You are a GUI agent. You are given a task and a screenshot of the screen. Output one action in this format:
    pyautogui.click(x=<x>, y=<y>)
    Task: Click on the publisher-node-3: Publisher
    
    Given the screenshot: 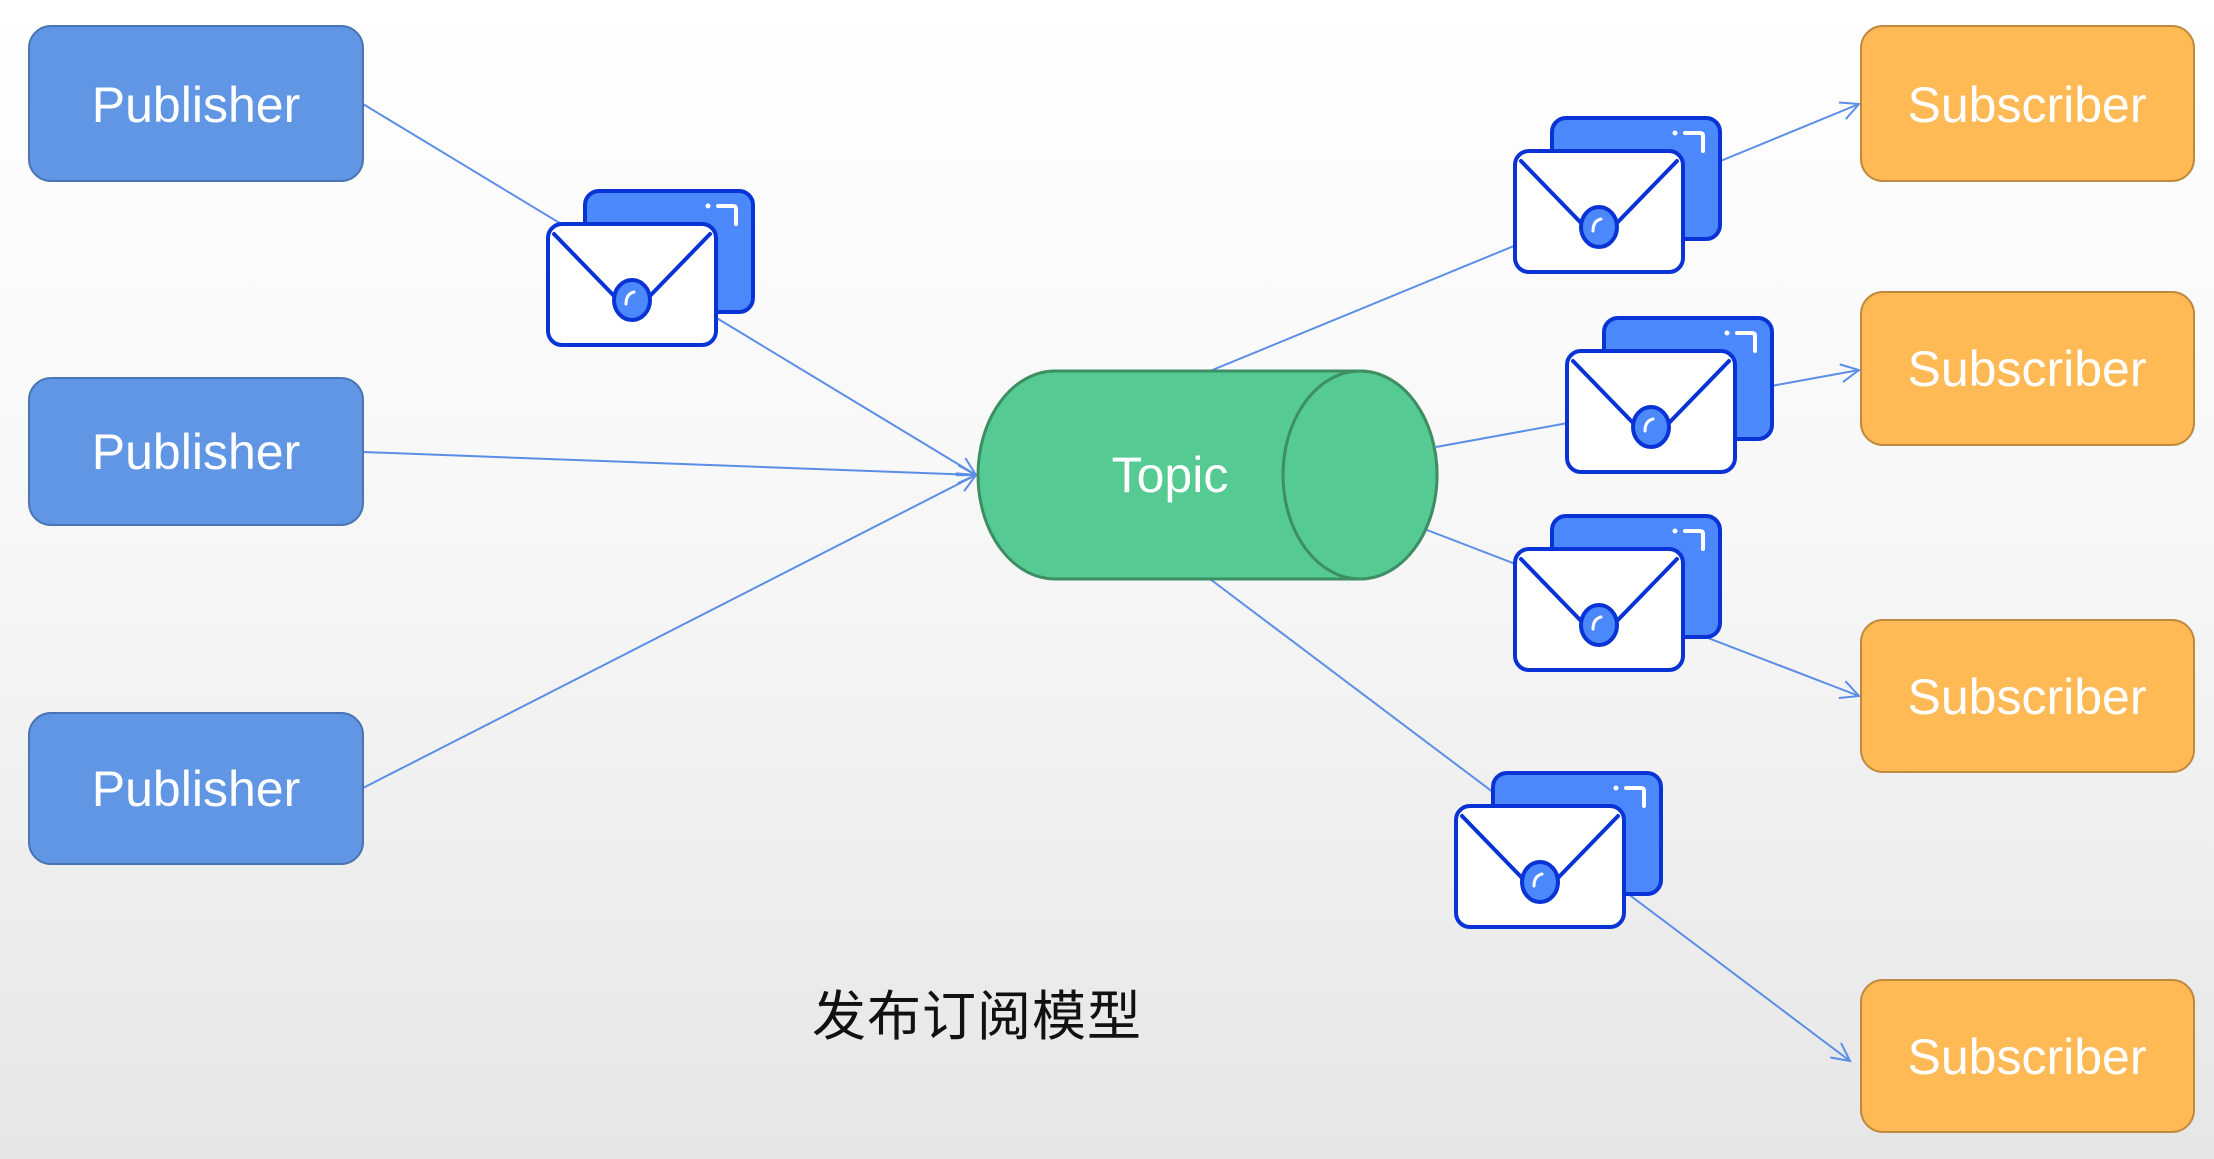 What is the action you would take?
    pyautogui.click(x=196, y=788)
    